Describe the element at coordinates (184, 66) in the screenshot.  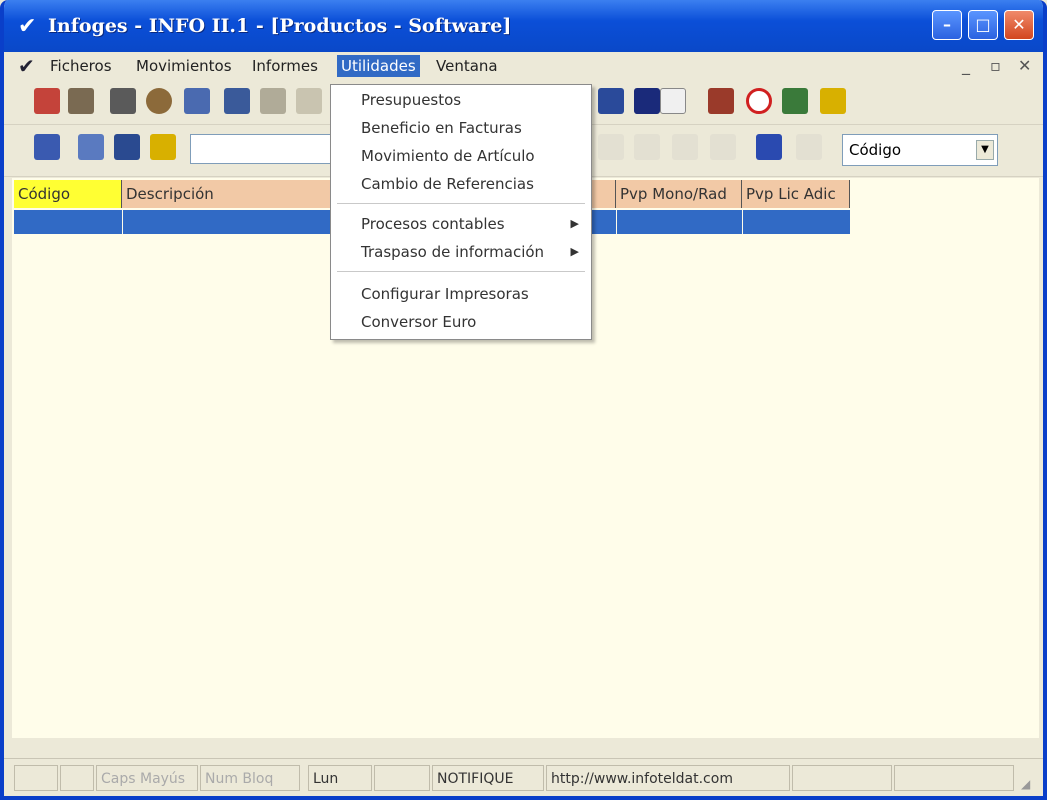
I see `menu-movimientos: Movimientos` at that location.